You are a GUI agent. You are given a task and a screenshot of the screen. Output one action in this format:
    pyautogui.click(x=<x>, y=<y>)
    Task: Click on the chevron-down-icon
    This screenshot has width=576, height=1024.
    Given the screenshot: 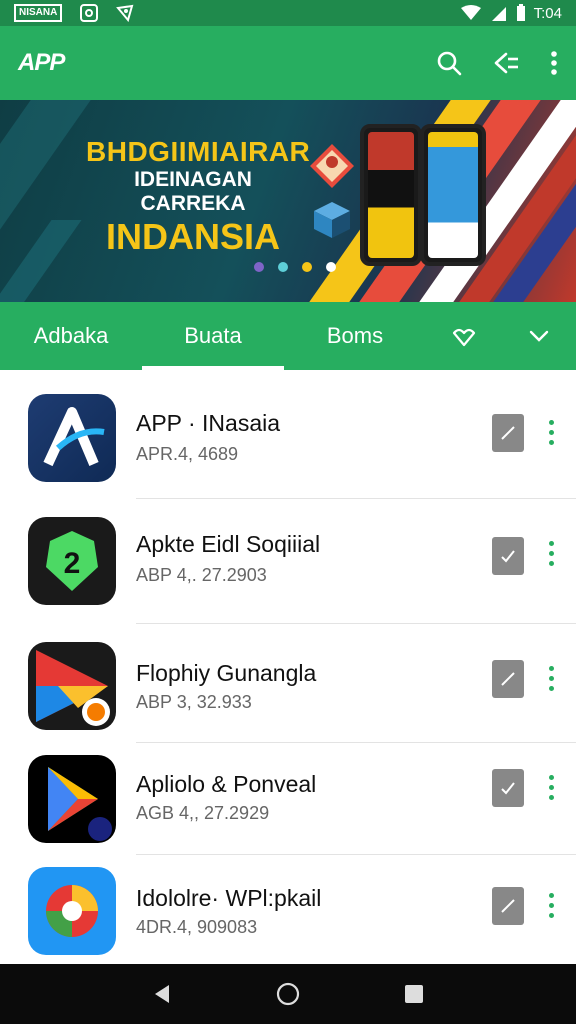 What is the action you would take?
    pyautogui.click(x=538, y=336)
    